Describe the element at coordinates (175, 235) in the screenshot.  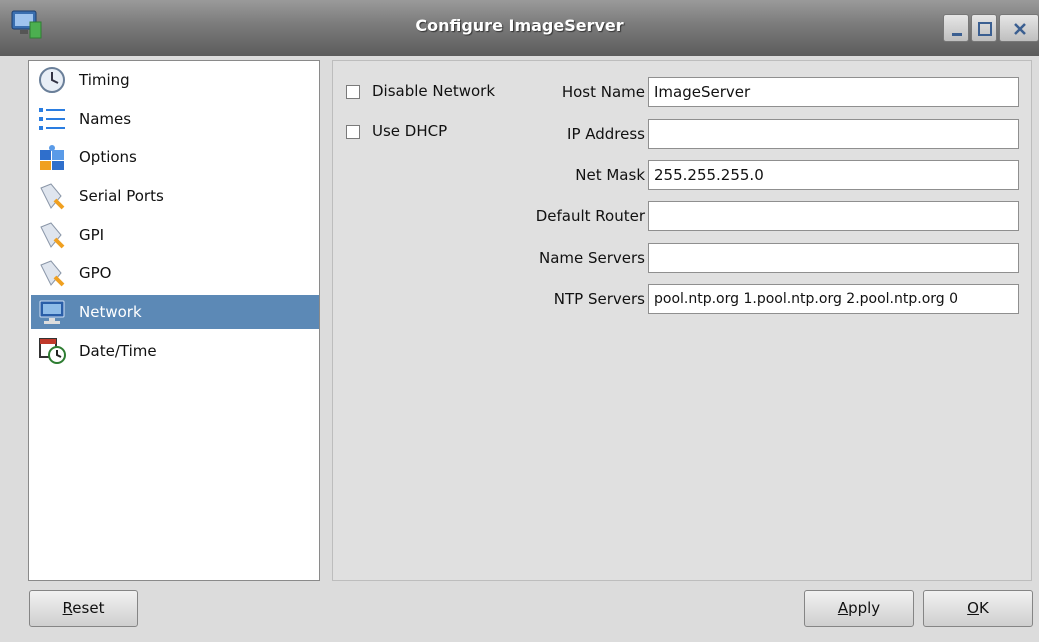
I see `sidebar-item-gpi: GPI` at that location.